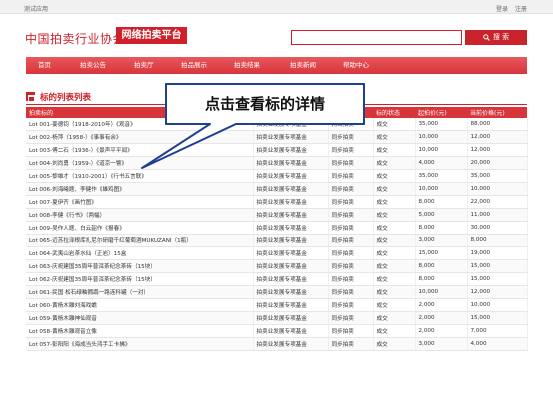 The image size is (553, 403). What do you see at coordinates (441, 241) in the screenshot?
I see `start-price-cell: 3,000` at bounding box center [441, 241].